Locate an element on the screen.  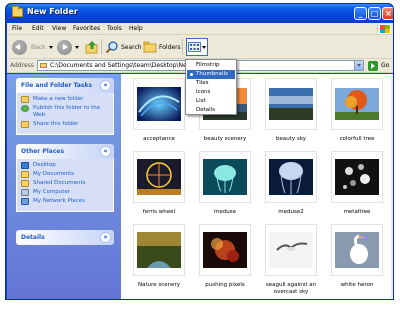
search-label: Search is located at coordinates (131, 47).